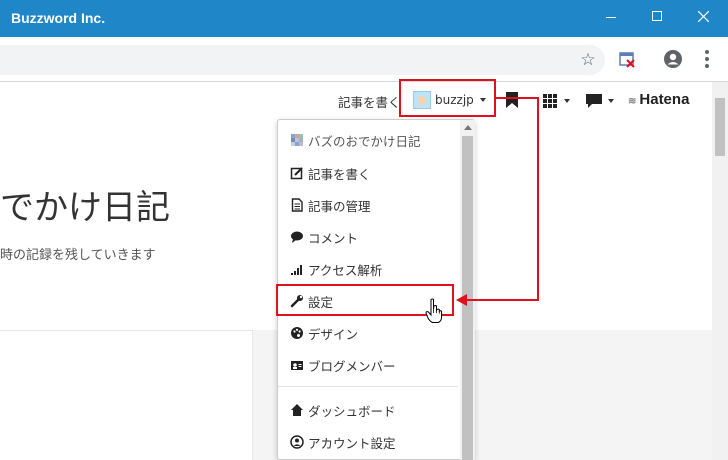 The width and height of the screenshot is (728, 460). What do you see at coordinates (707, 59) in the screenshot?
I see `menu-icon` at bounding box center [707, 59].